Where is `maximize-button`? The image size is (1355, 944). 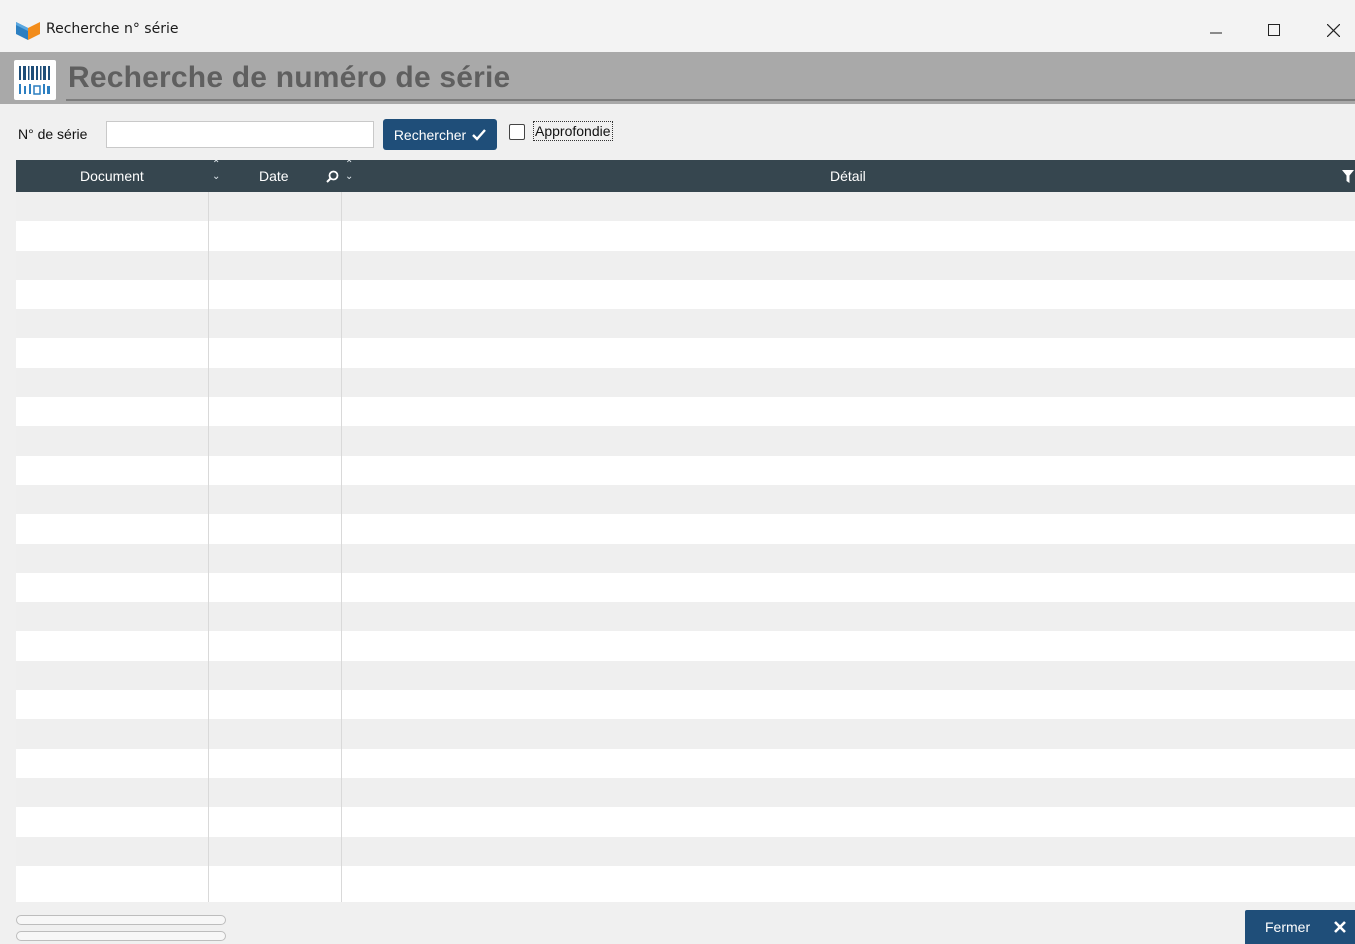 maximize-button is located at coordinates (1274, 30).